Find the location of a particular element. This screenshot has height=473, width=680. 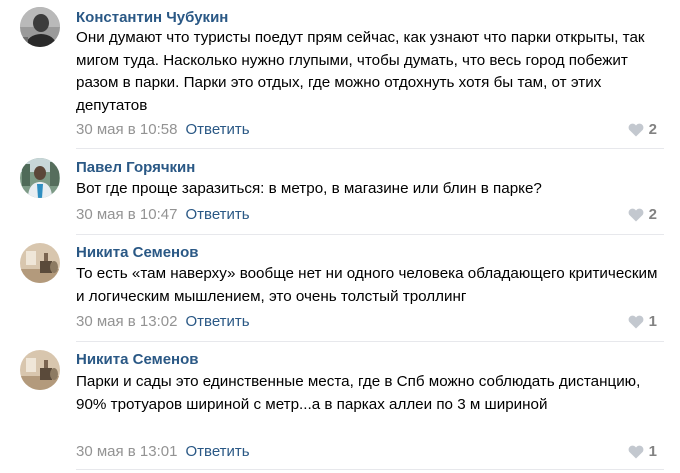

comment-date: 30 мая в 10:58 is located at coordinates (126, 129).